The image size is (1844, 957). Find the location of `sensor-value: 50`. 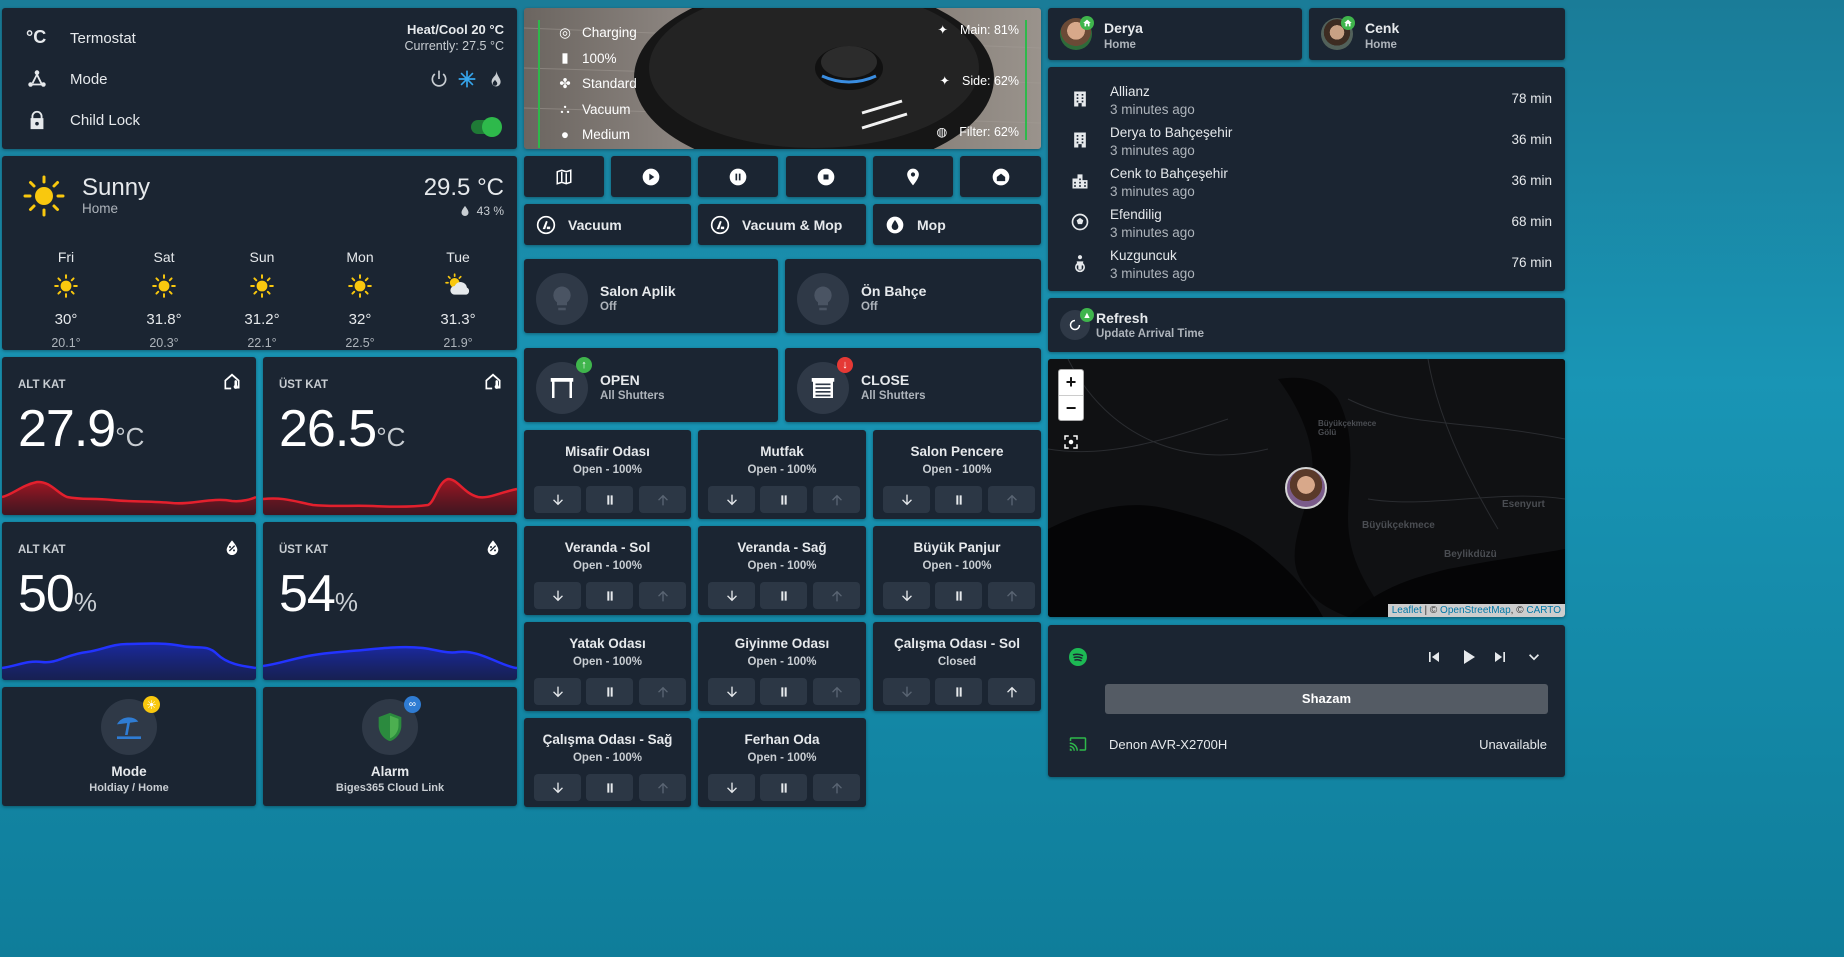

sensor-value: 50 is located at coordinates (46, 594).